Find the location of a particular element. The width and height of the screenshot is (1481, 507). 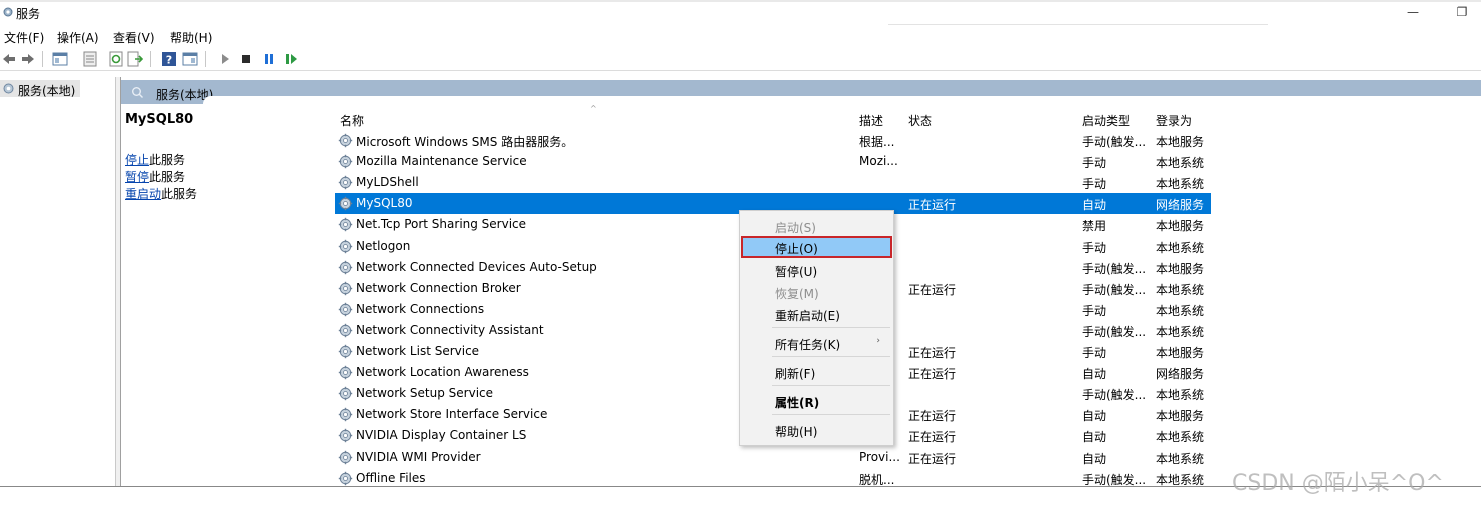

menu-file: 文件(F) is located at coordinates (24, 37).